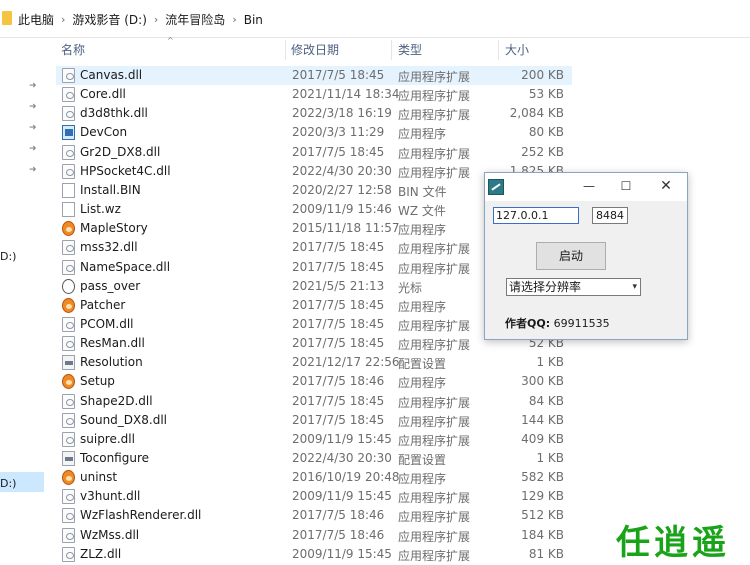 This screenshot has height=565, width=750. What do you see at coordinates (101, 553) in the screenshot?
I see `file-name: ZLZ.dll` at bounding box center [101, 553].